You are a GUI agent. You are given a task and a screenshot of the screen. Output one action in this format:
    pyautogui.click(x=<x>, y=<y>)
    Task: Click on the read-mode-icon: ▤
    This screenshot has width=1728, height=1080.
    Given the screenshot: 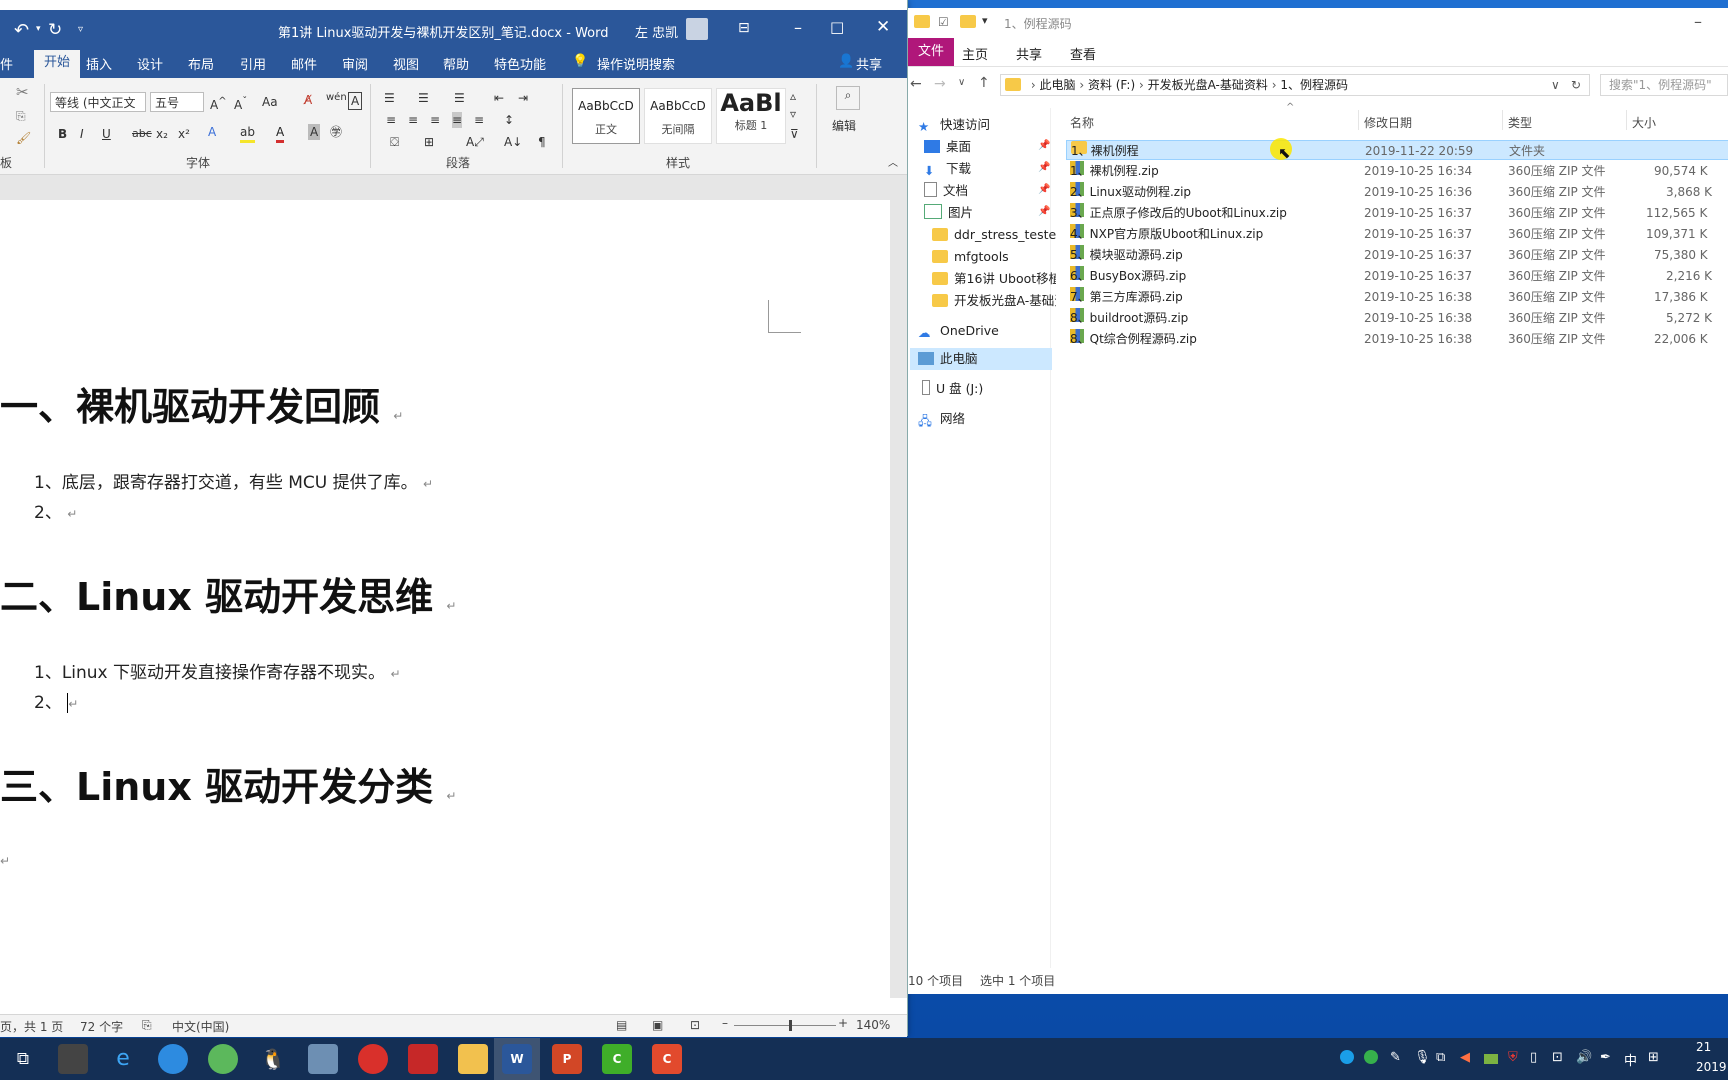 What is the action you would take?
    pyautogui.click(x=621, y=1025)
    